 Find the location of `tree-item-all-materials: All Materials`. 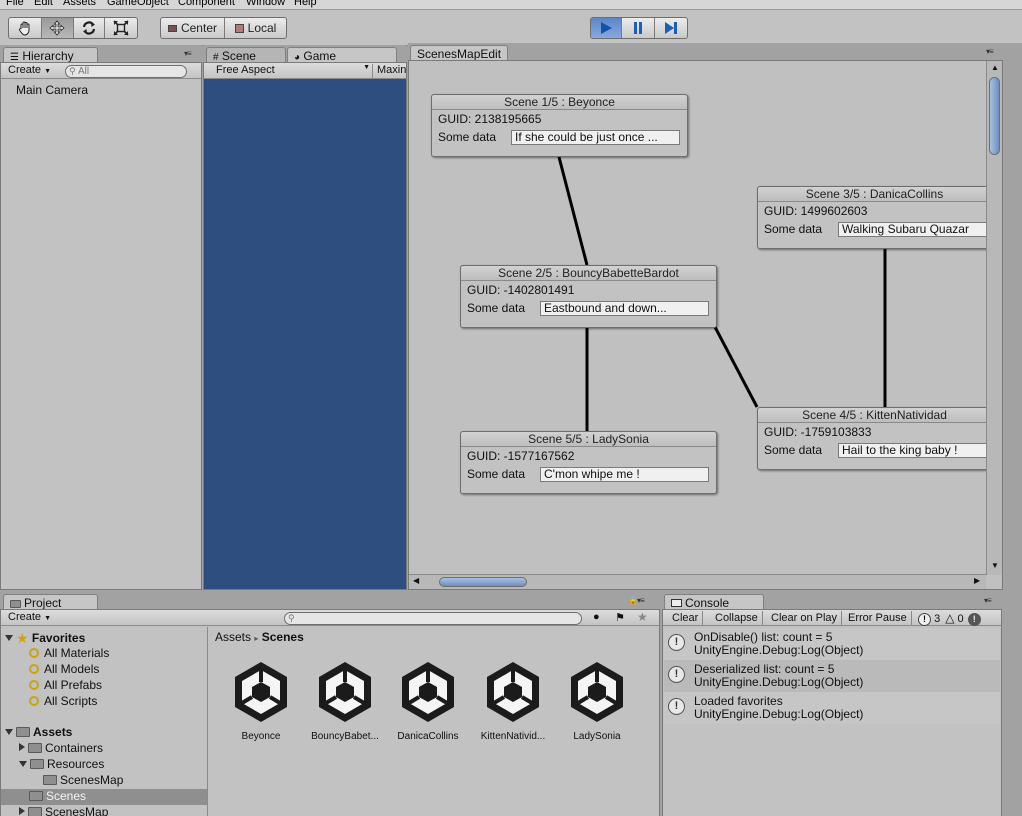

tree-item-all-materials: All Materials is located at coordinates (69, 653).